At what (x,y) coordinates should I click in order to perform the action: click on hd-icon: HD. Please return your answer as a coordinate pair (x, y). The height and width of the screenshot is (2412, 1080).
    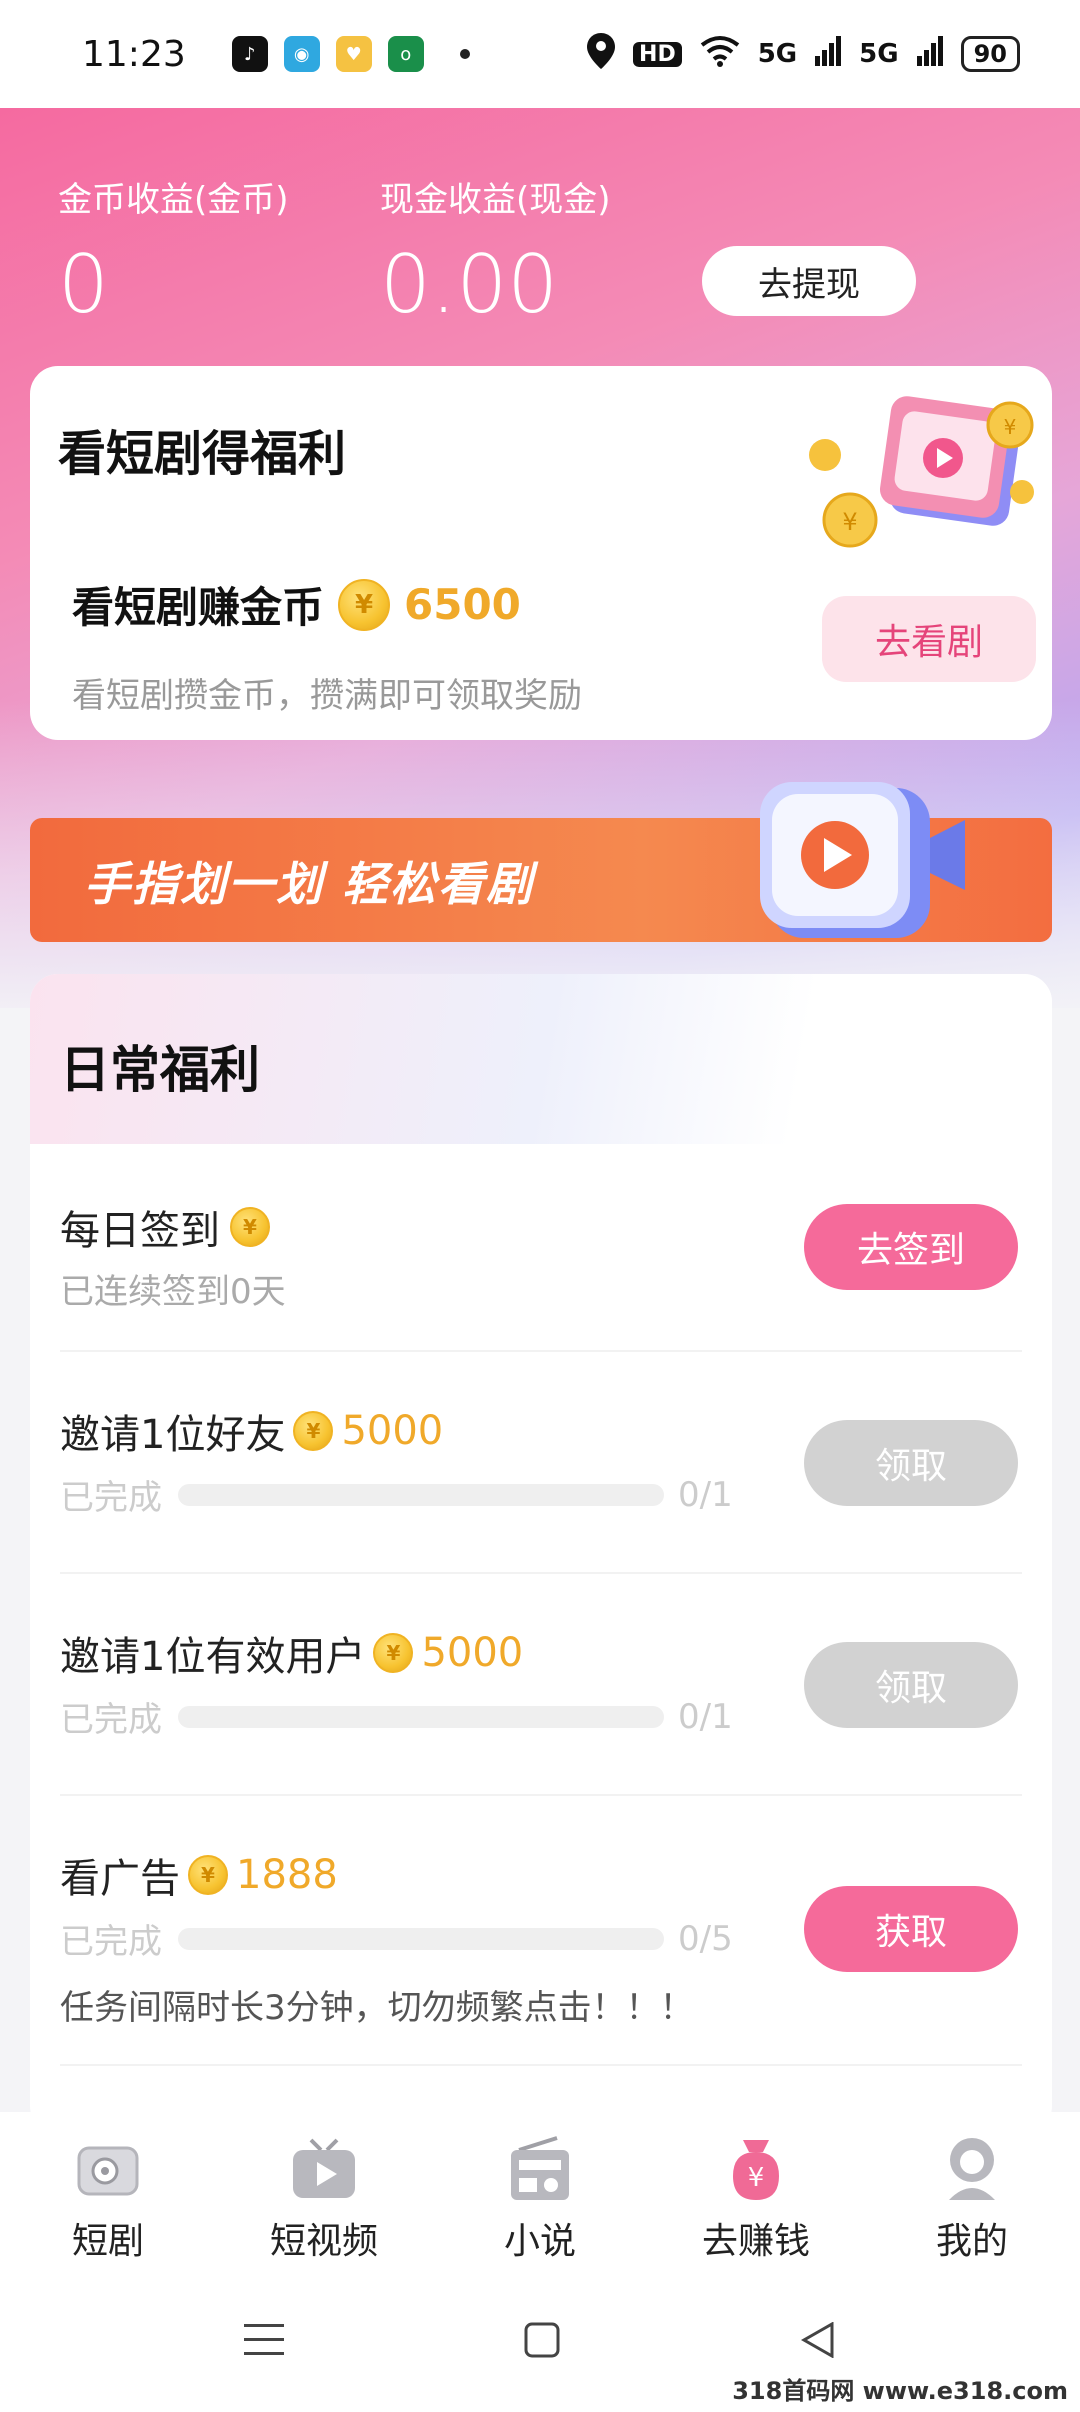
    Looking at the image, I should click on (657, 54).